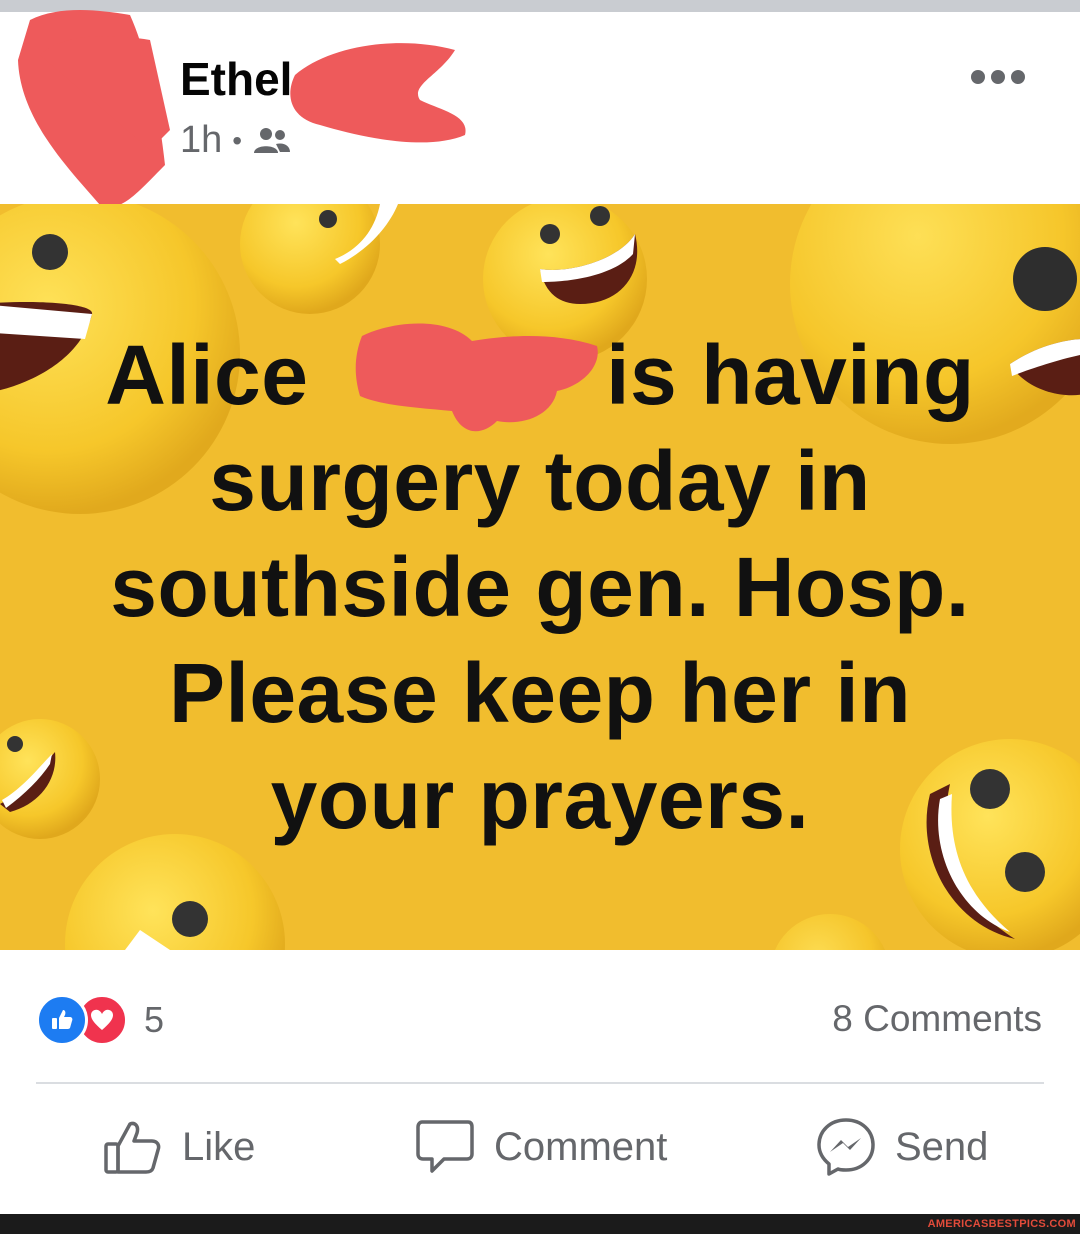 This screenshot has width=1080, height=1234. I want to click on send-label: Send, so click(942, 1146).